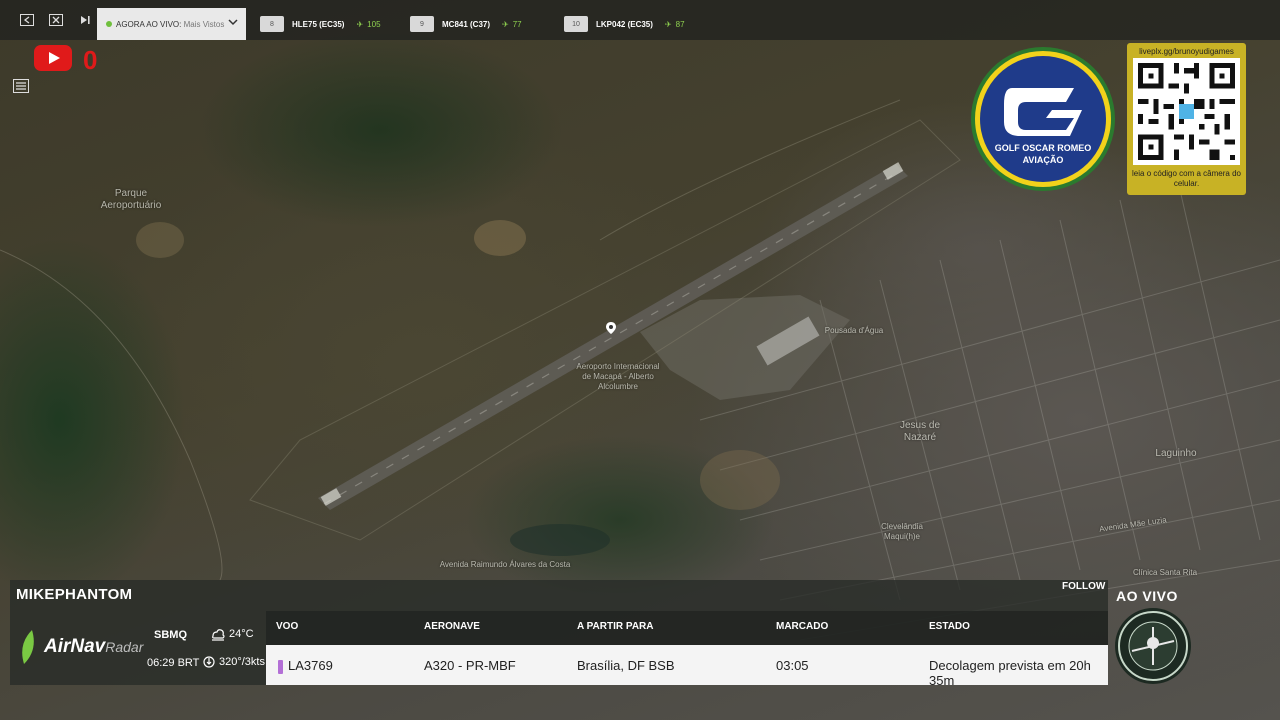  What do you see at coordinates (576, 24) in the screenshot?
I see `flight-chip-index: 10` at bounding box center [576, 24].